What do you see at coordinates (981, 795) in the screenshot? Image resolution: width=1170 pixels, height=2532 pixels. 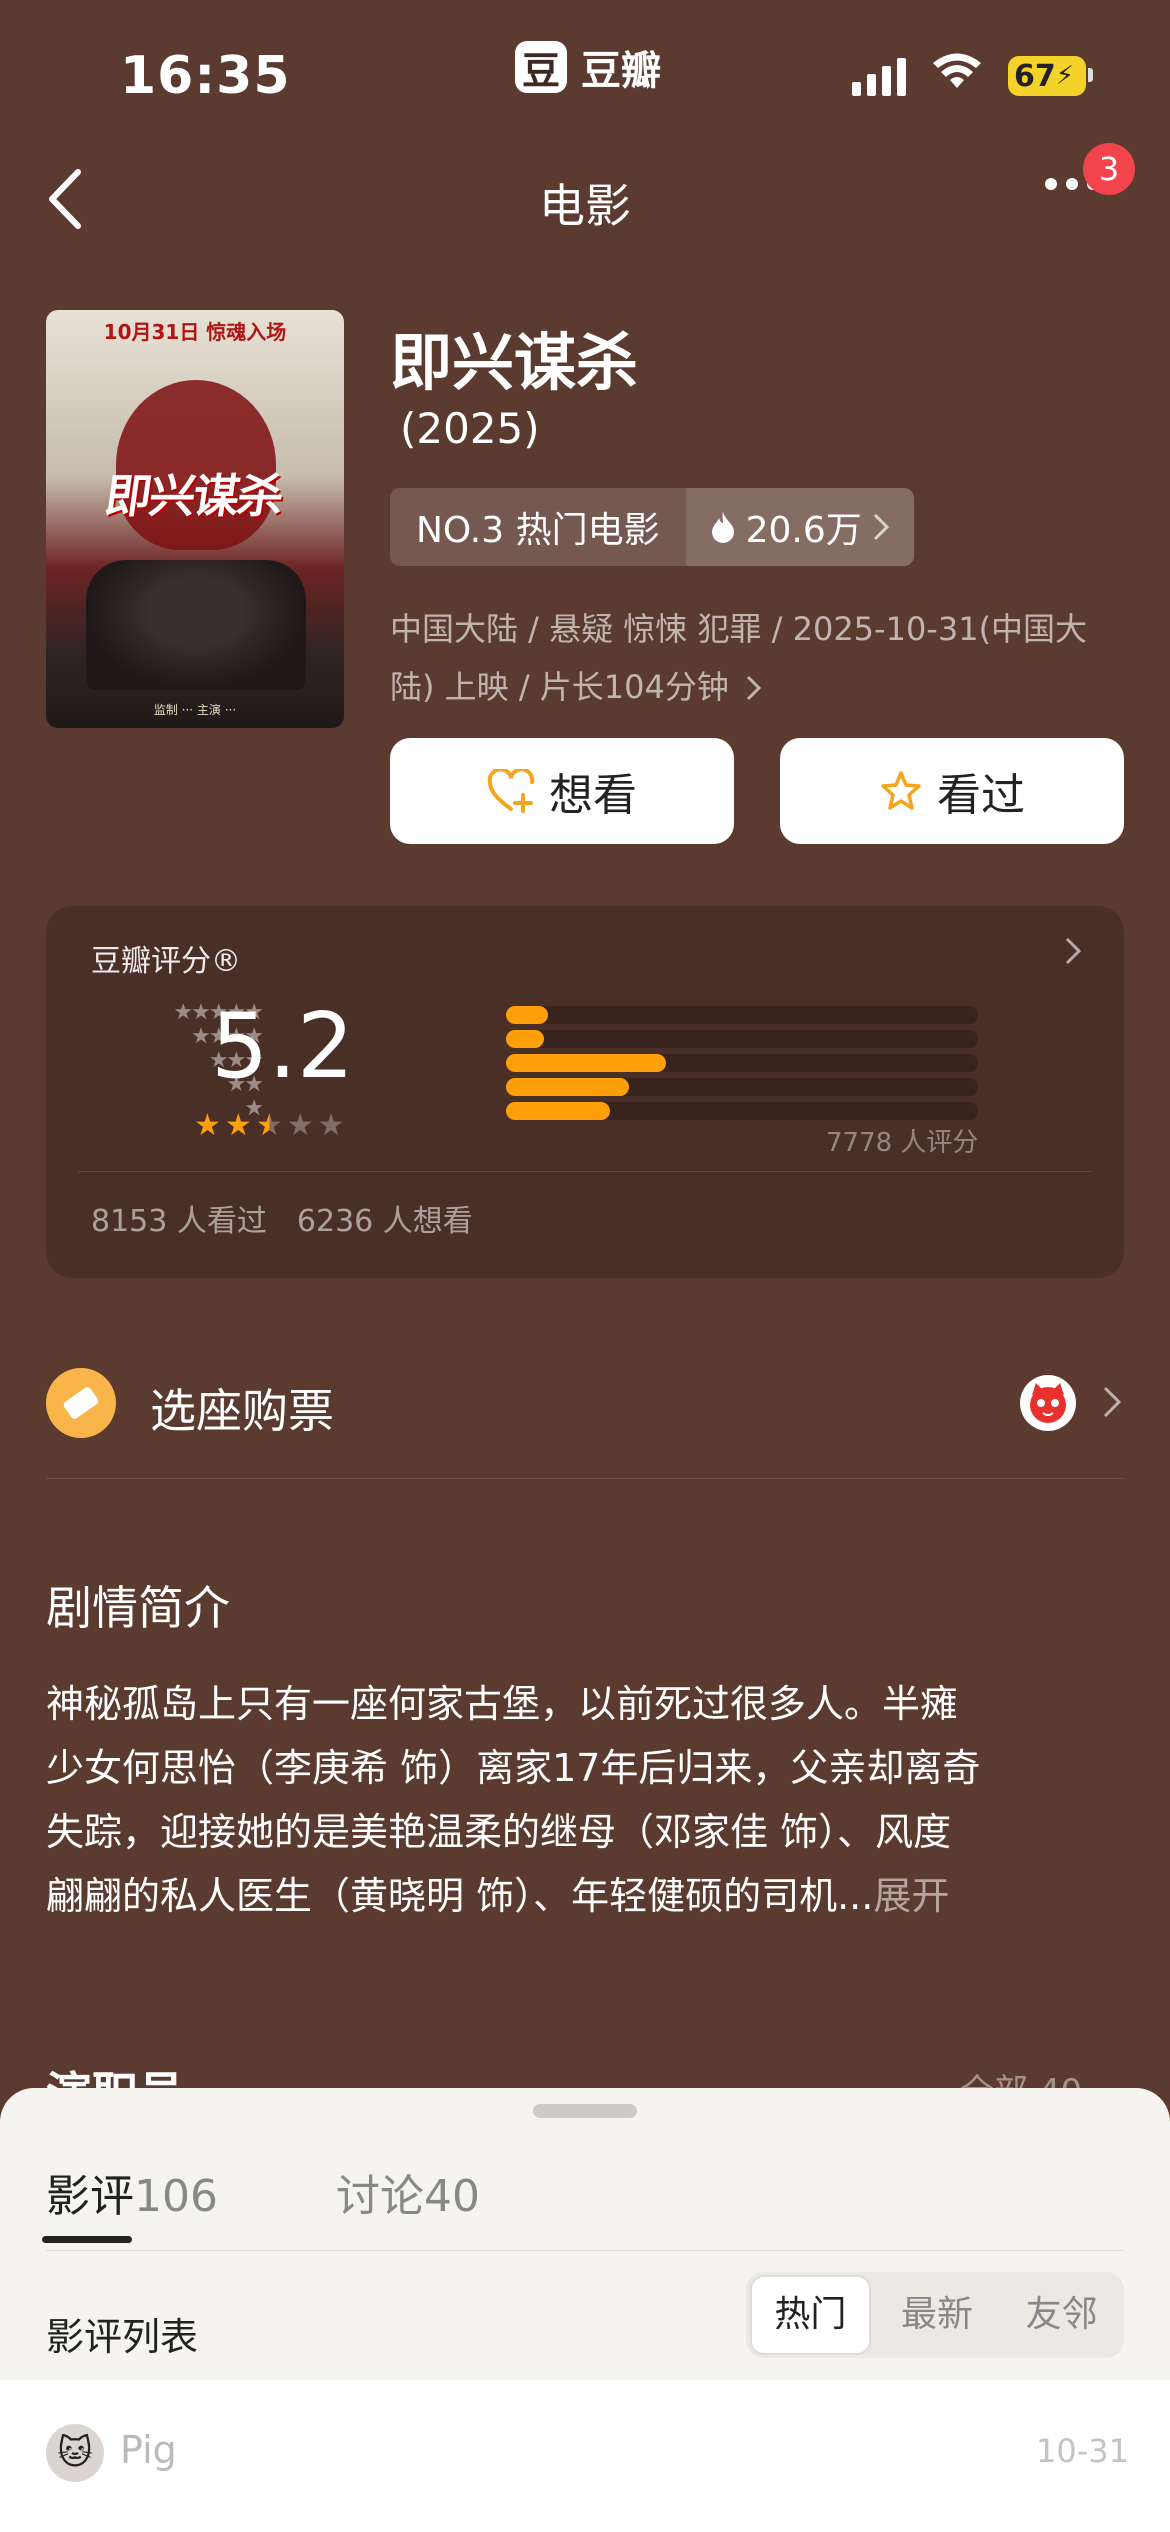 I see `seen-label: 看过` at bounding box center [981, 795].